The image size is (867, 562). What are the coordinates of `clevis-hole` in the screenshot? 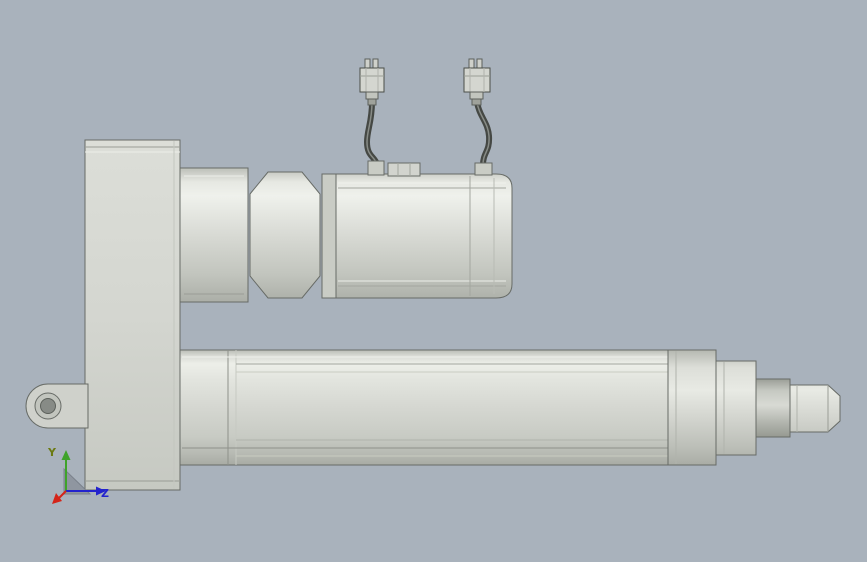 It's located at (48, 406).